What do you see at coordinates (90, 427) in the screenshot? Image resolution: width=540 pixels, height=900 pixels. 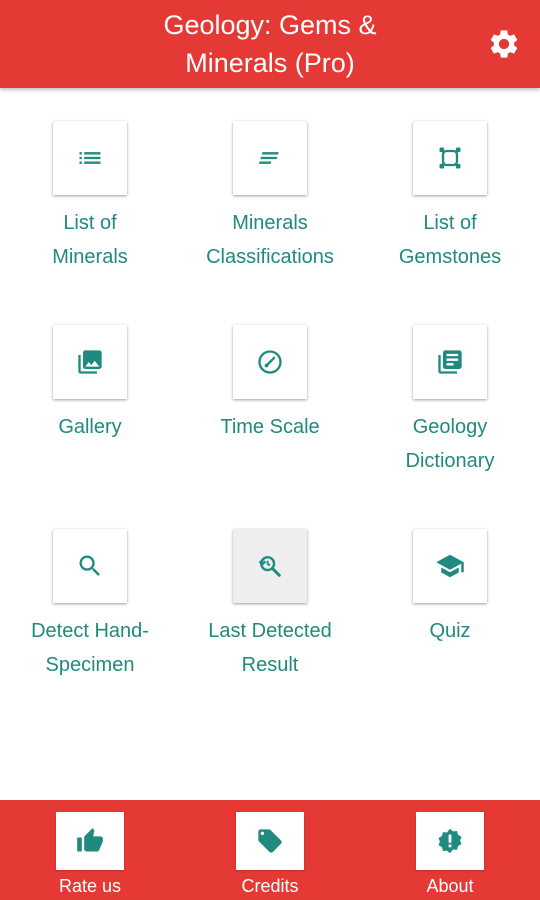 I see `menu-item-label: Gallery` at bounding box center [90, 427].